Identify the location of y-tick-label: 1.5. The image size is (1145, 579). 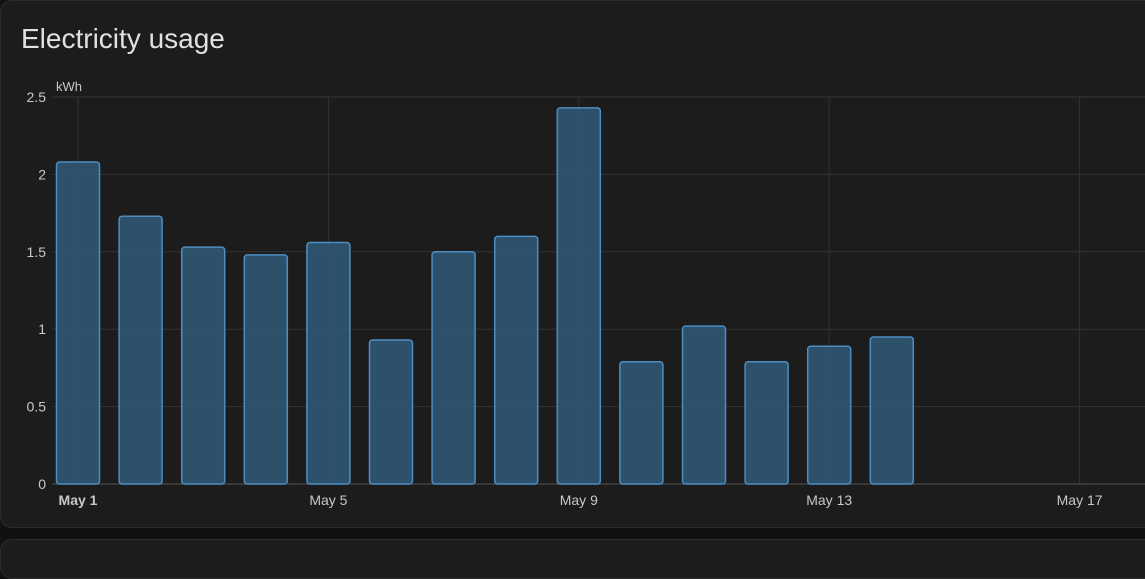
(37, 252).